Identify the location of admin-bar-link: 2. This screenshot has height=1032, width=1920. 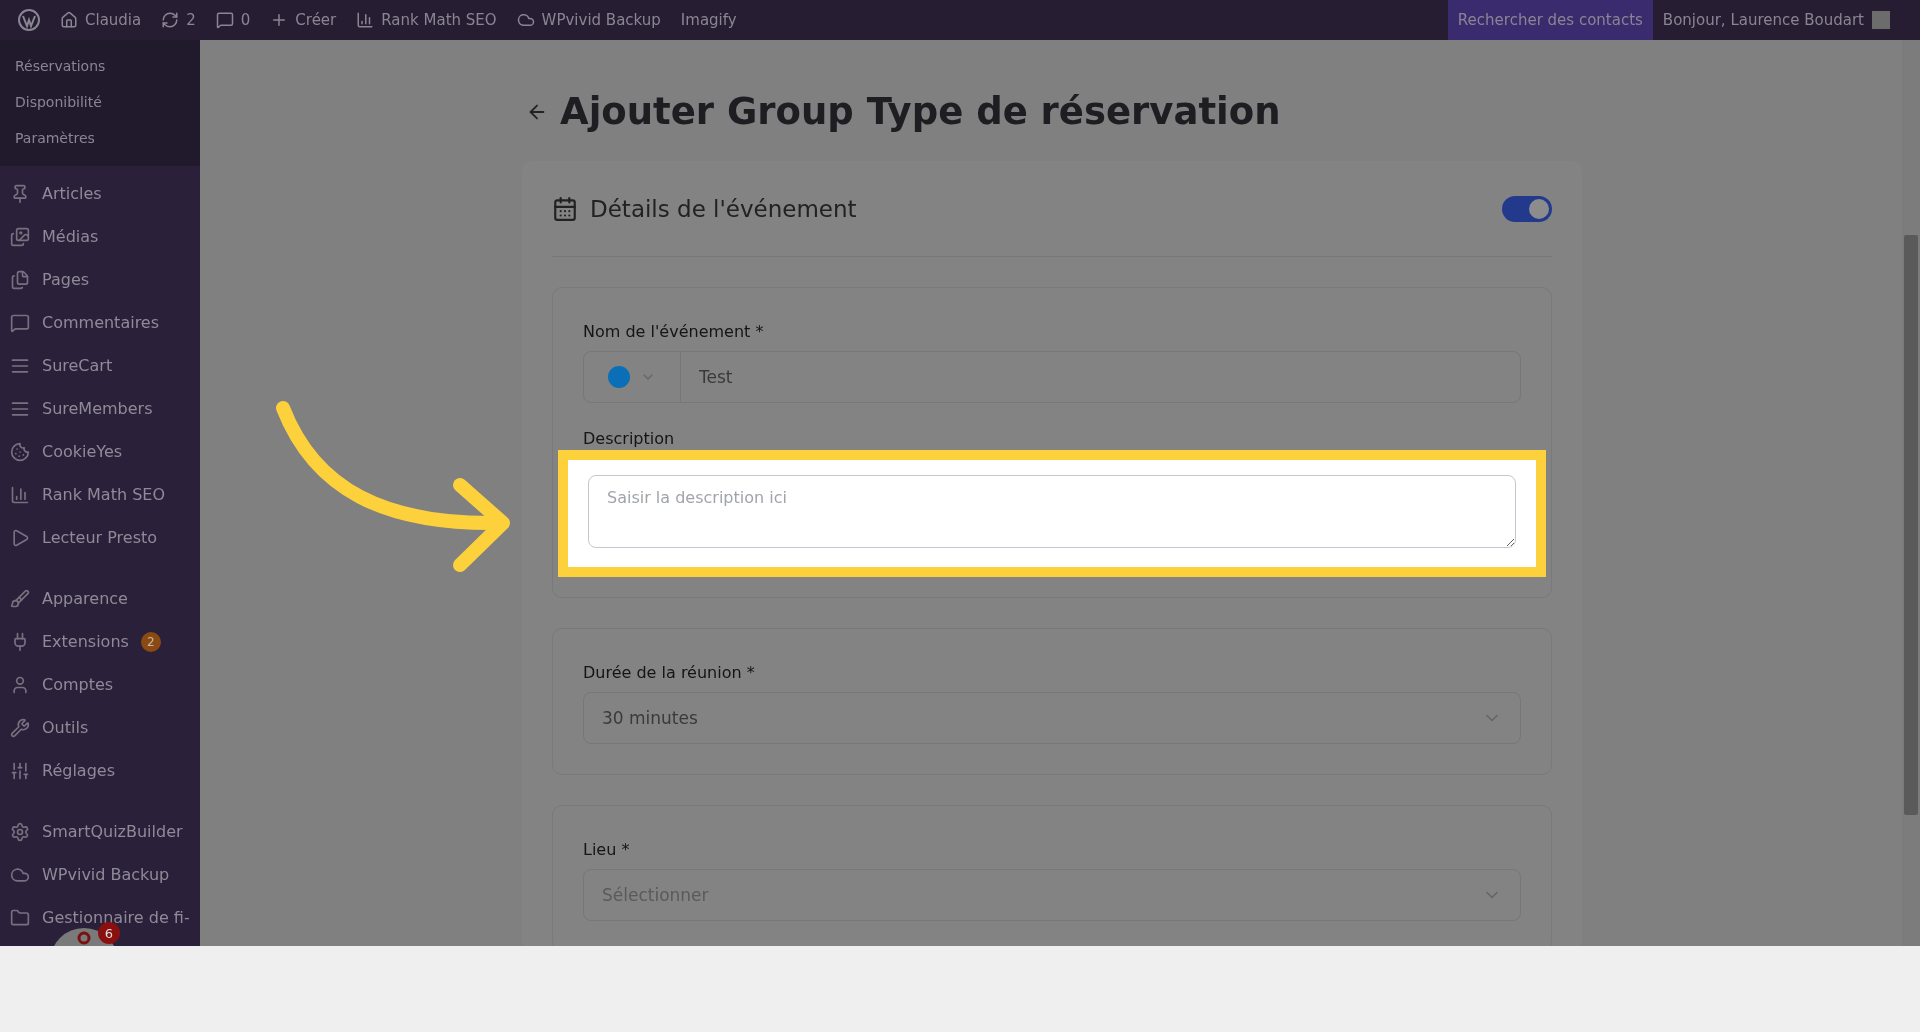
(191, 20).